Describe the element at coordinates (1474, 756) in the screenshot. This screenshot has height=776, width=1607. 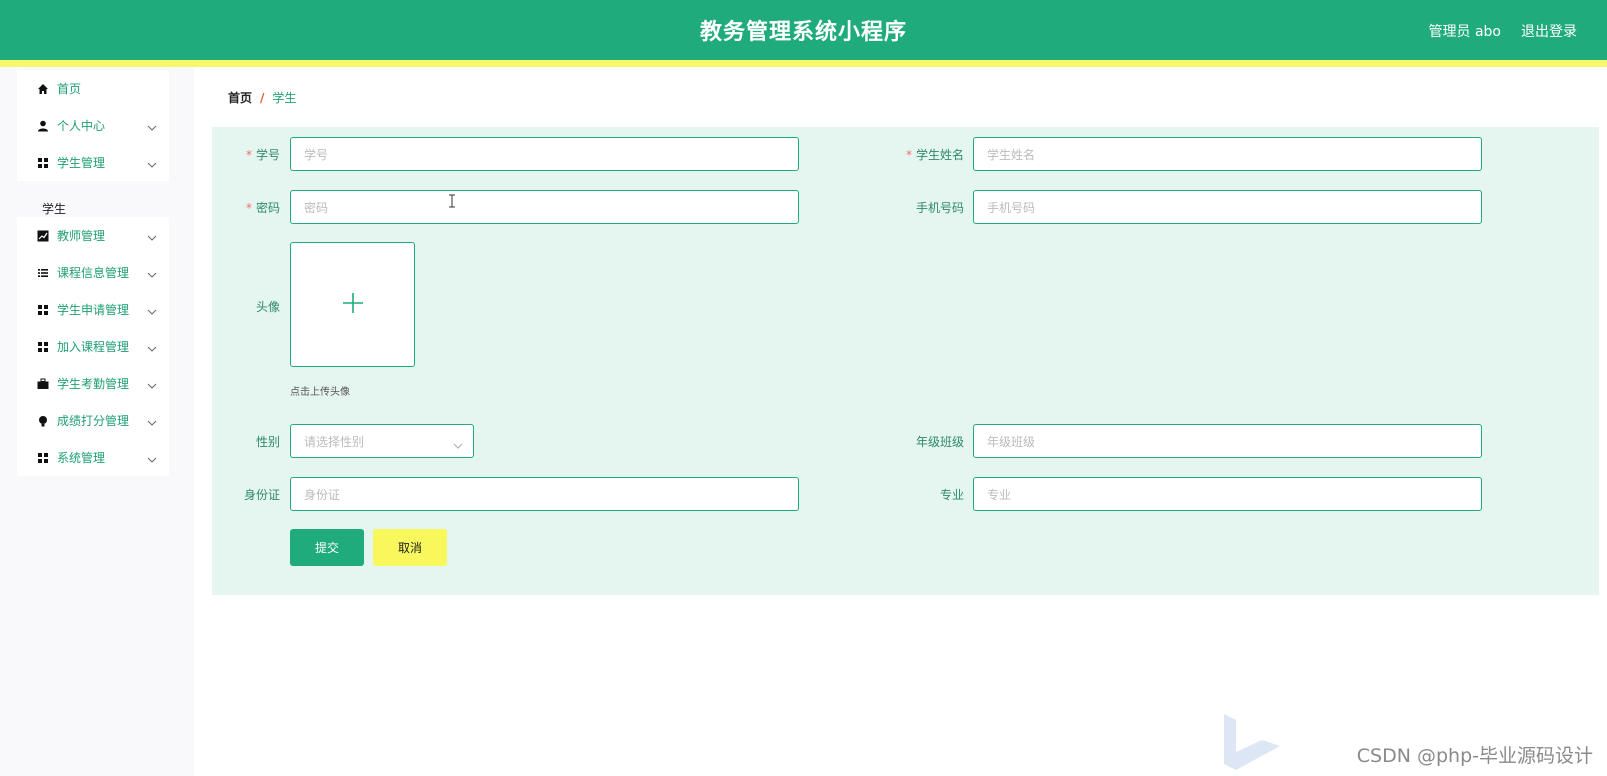
I see `watermark-text: CSDN @php-毕业源码设计` at that location.